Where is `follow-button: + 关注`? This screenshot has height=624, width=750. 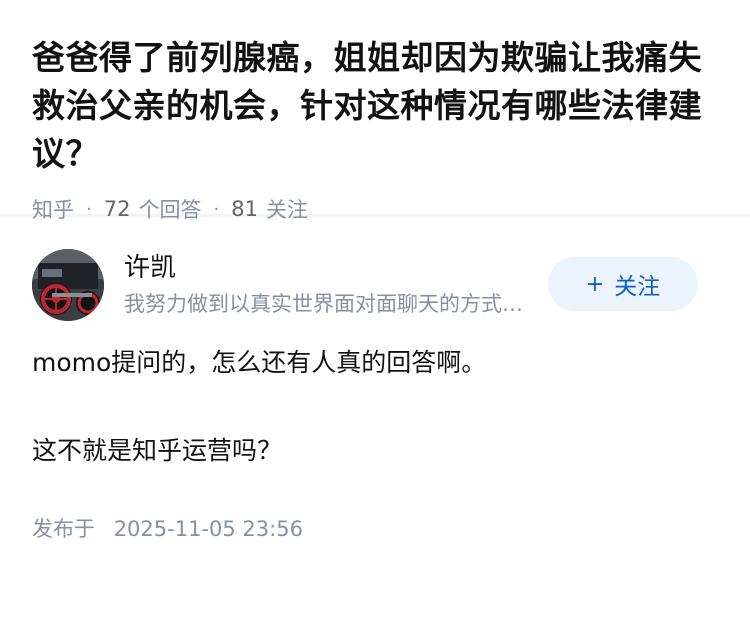
follow-button: + 关注 is located at coordinates (623, 284).